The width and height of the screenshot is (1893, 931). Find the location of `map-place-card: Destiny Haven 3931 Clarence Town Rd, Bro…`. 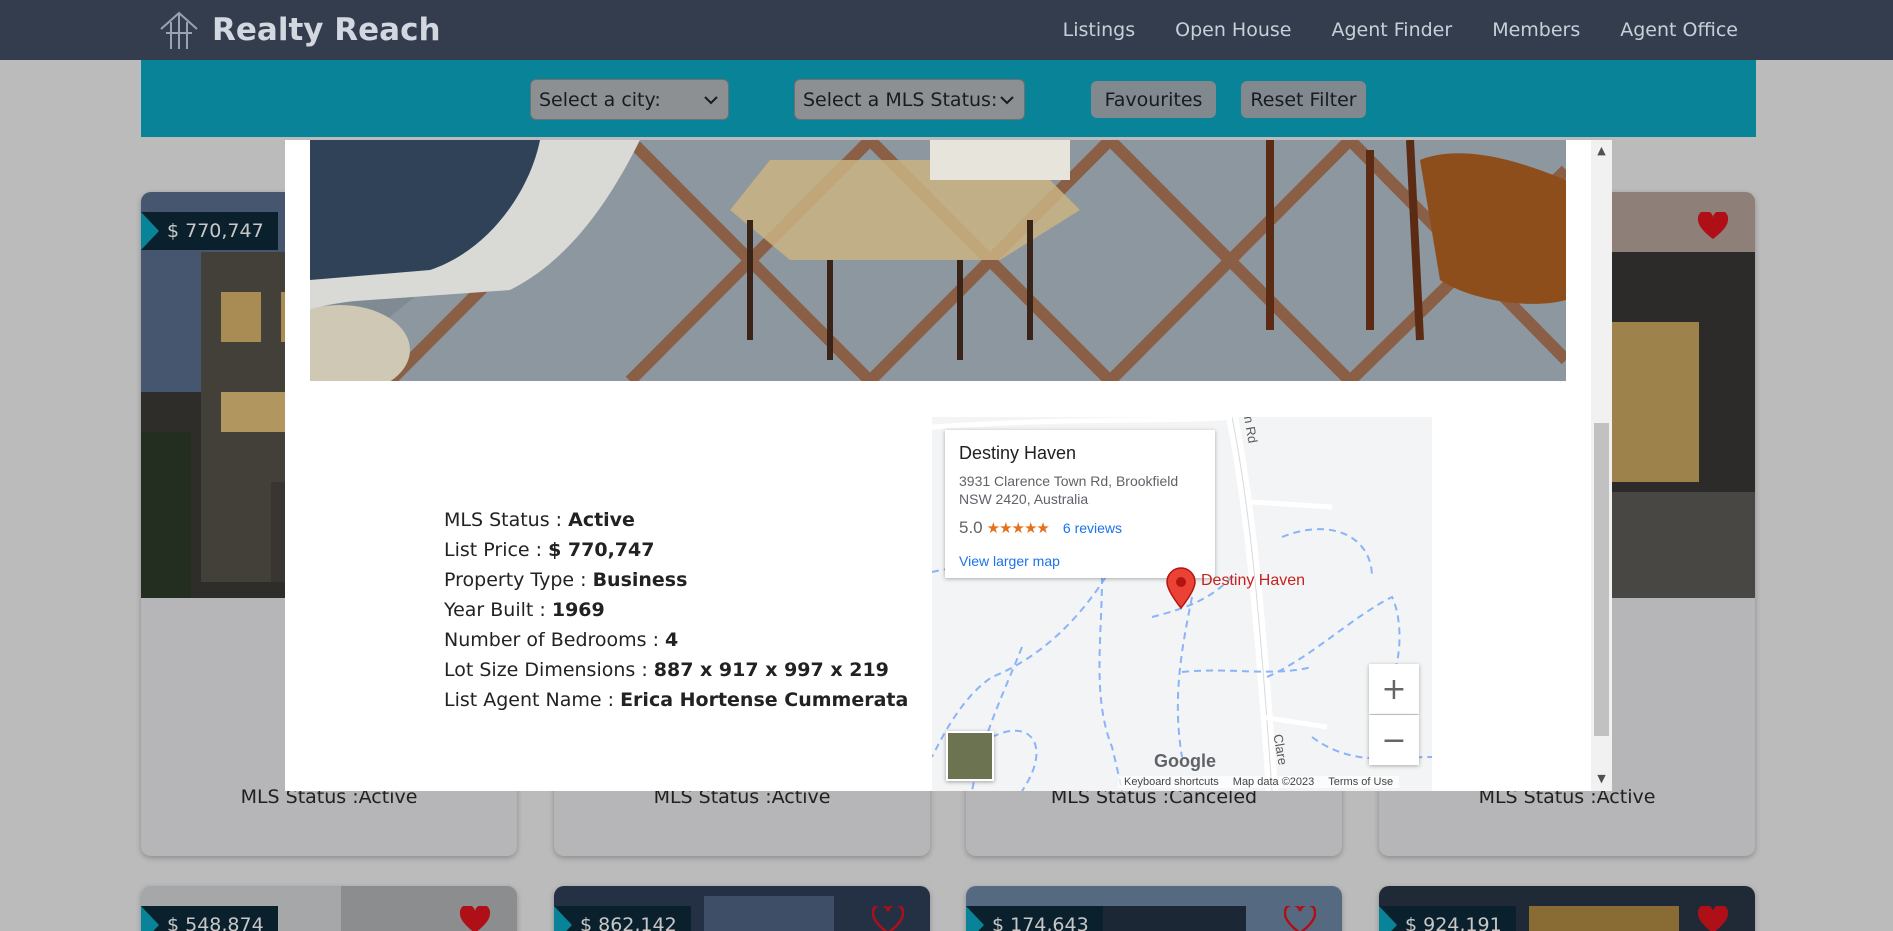

map-place-card: Destiny Haven 3931 Clarence Town Rd, Bro… is located at coordinates (1080, 504).